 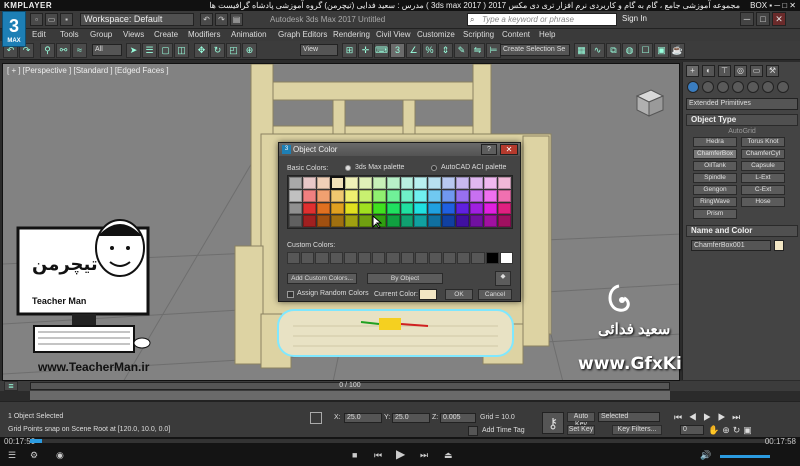 What do you see at coordinates (63, 50) in the screenshot?
I see `unlink-icon: ⚯` at bounding box center [63, 50].